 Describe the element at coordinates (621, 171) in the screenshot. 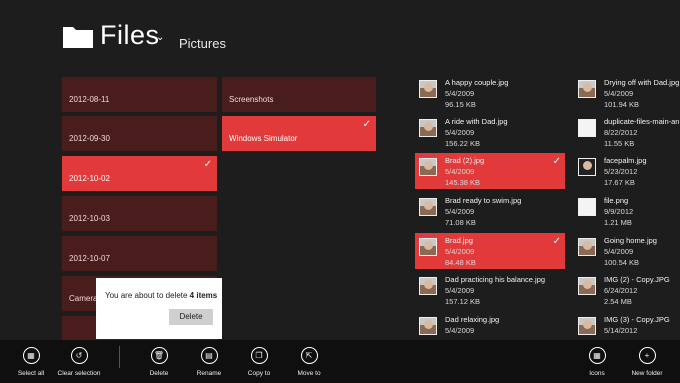

I see `file-date: 5/23/2012` at that location.